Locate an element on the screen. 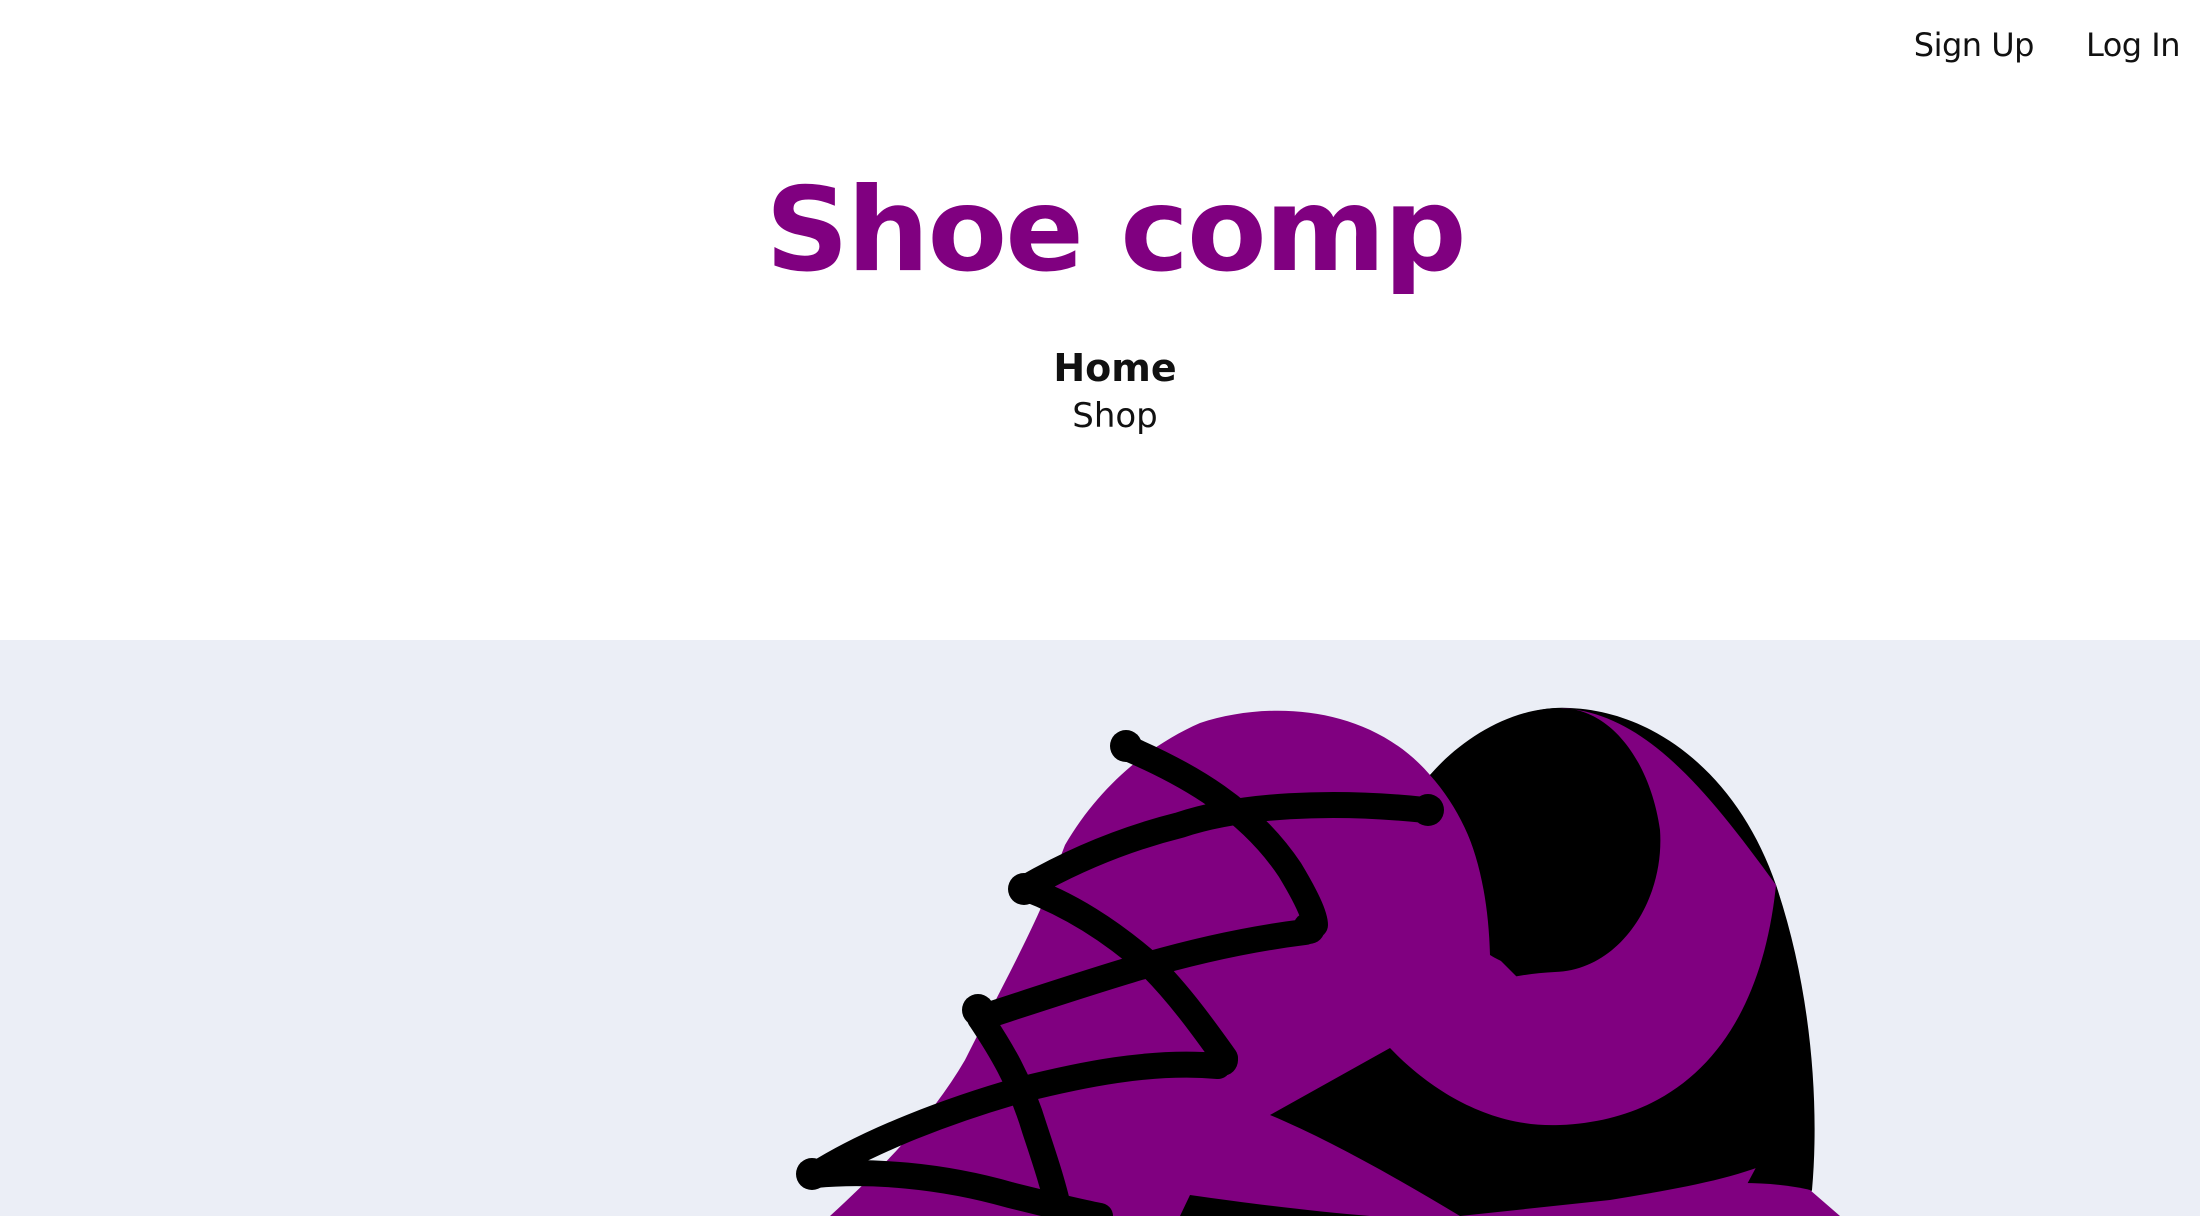 The image size is (2200, 1216). site-title: Shoe comp is located at coordinates (1115, 230).